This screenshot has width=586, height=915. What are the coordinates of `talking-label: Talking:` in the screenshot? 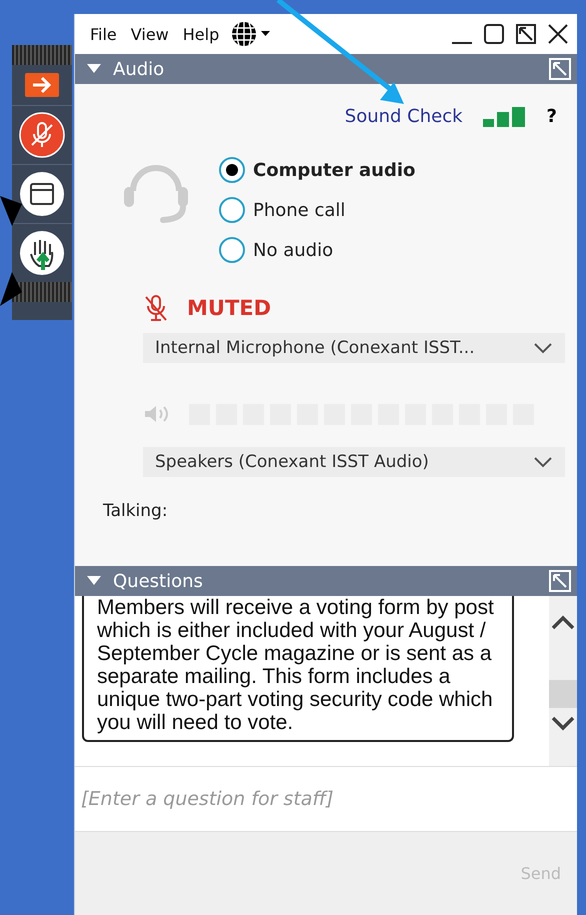 It's located at (136, 511).